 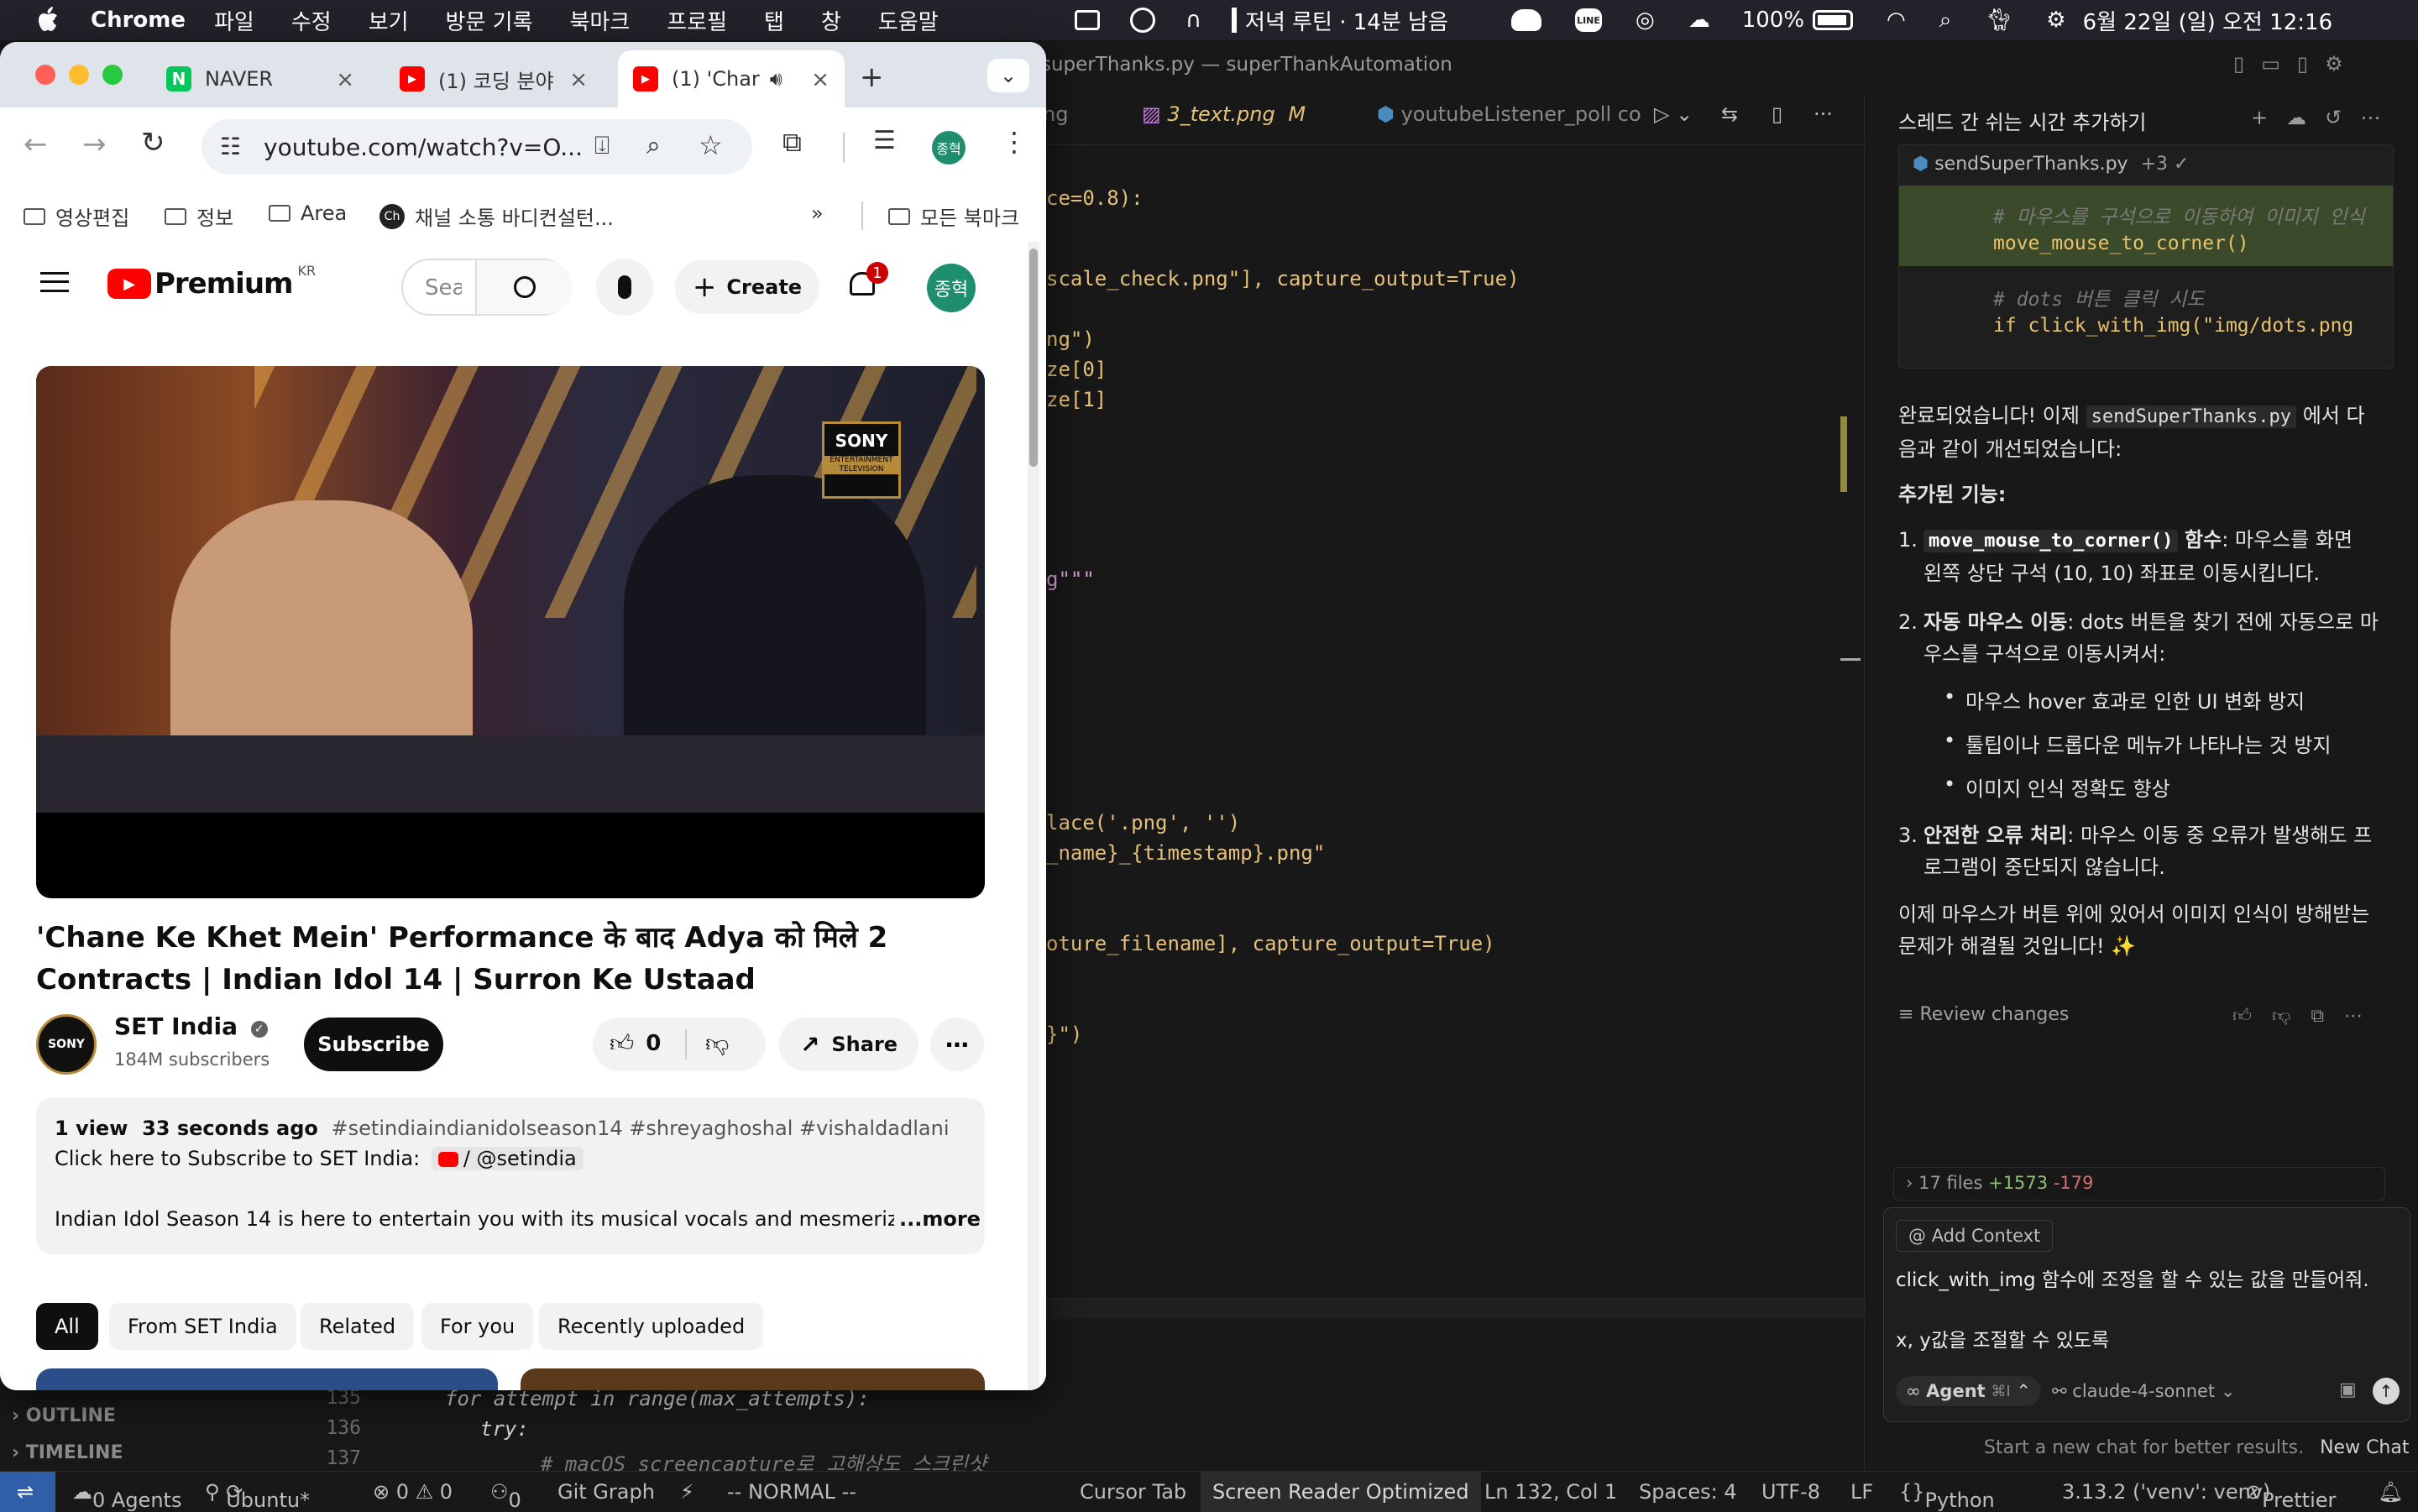 I want to click on back-button: ←, so click(x=36, y=144).